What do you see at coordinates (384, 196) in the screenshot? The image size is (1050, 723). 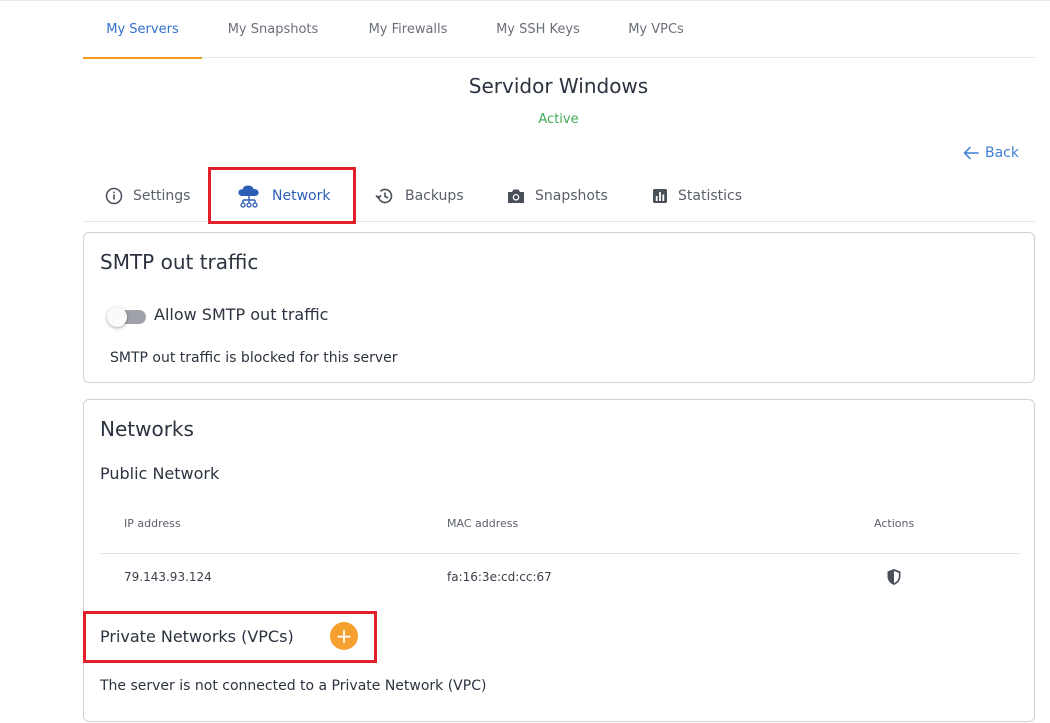 I see `history-icon` at bounding box center [384, 196].